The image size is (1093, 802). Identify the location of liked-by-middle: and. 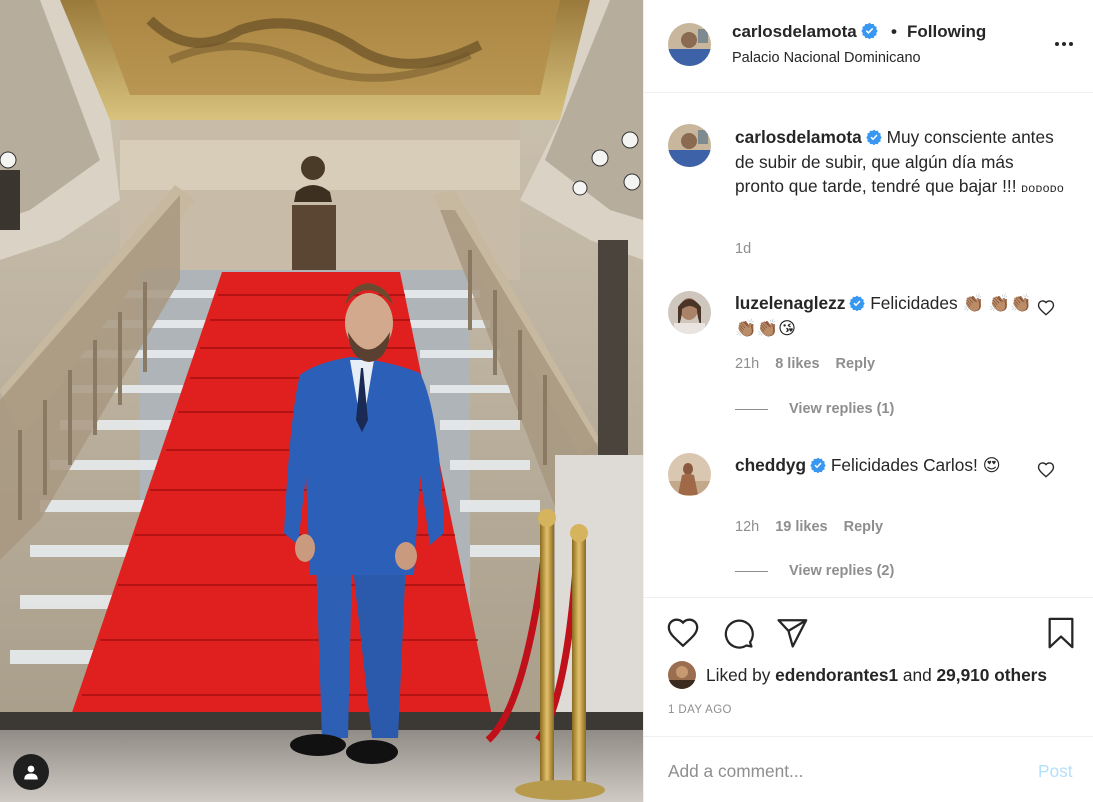
(917, 674).